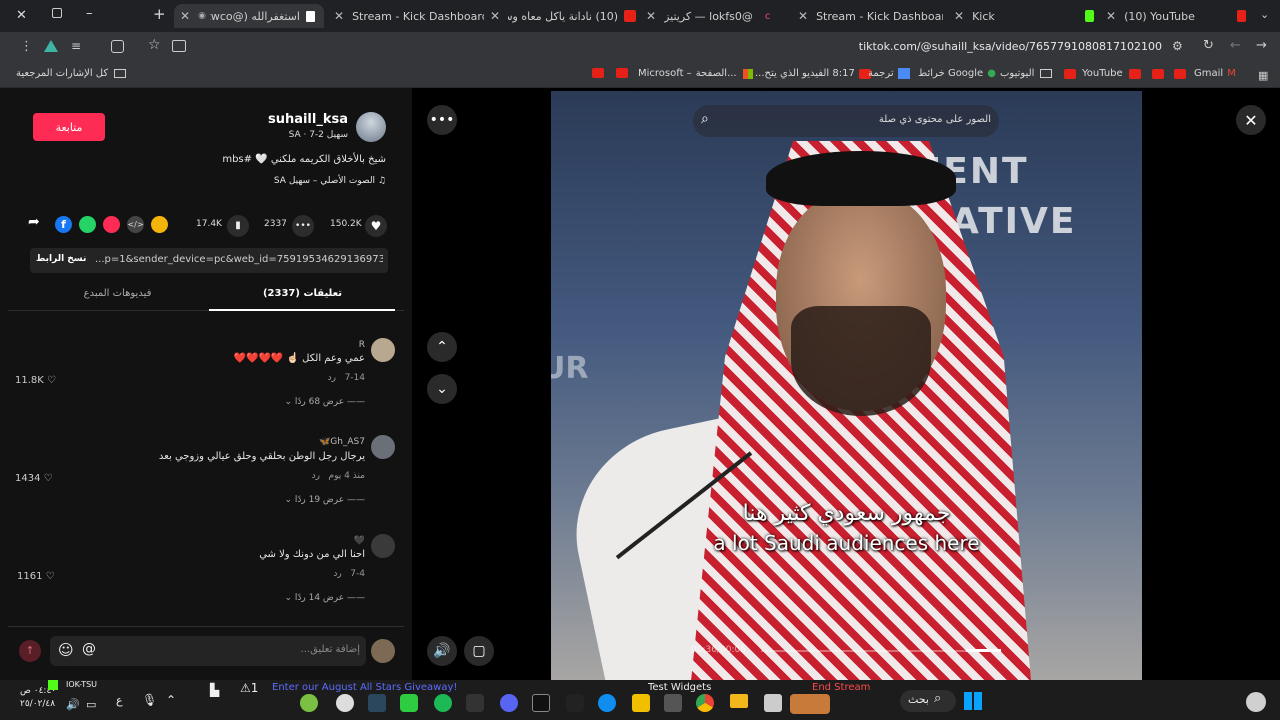 Image resolution: width=1280 pixels, height=720 pixels. Describe the element at coordinates (607, 703) in the screenshot. I see `edge-icon` at that location.